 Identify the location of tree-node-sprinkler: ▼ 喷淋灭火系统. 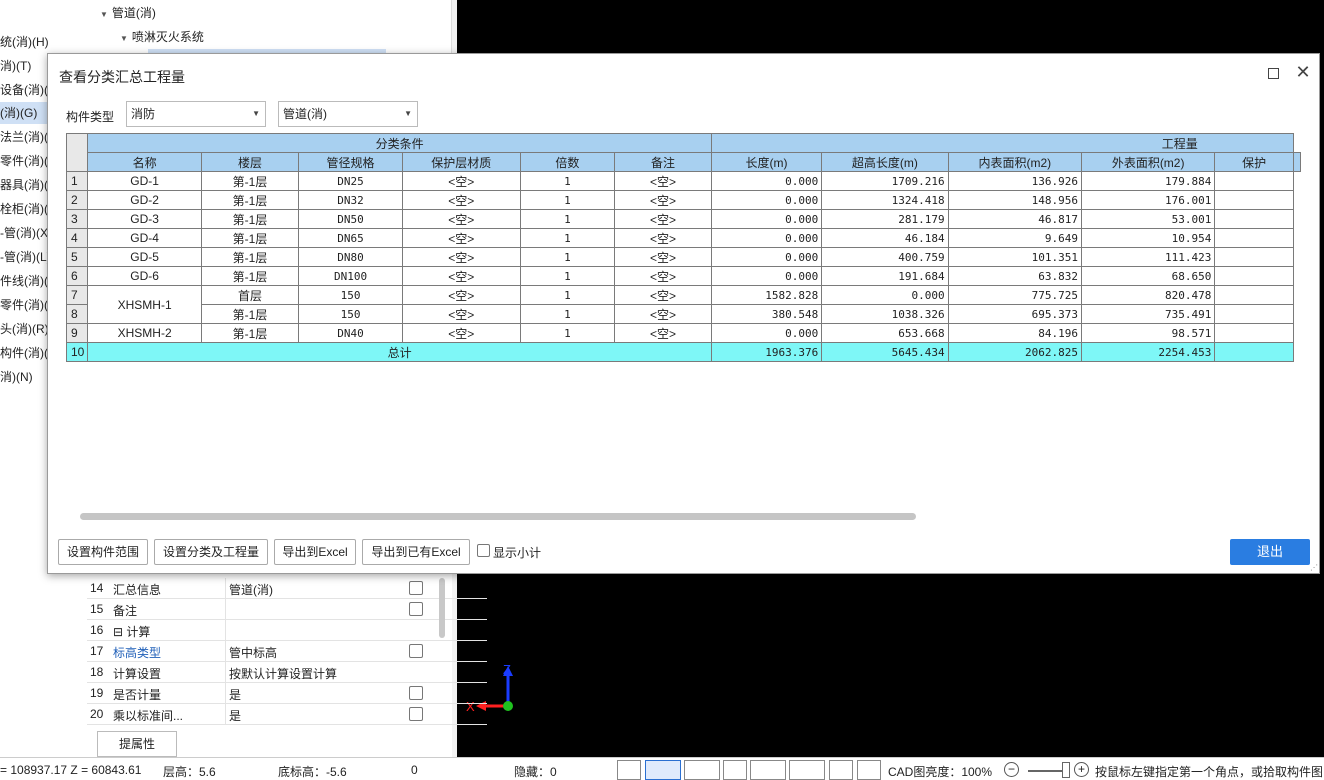
(162, 36).